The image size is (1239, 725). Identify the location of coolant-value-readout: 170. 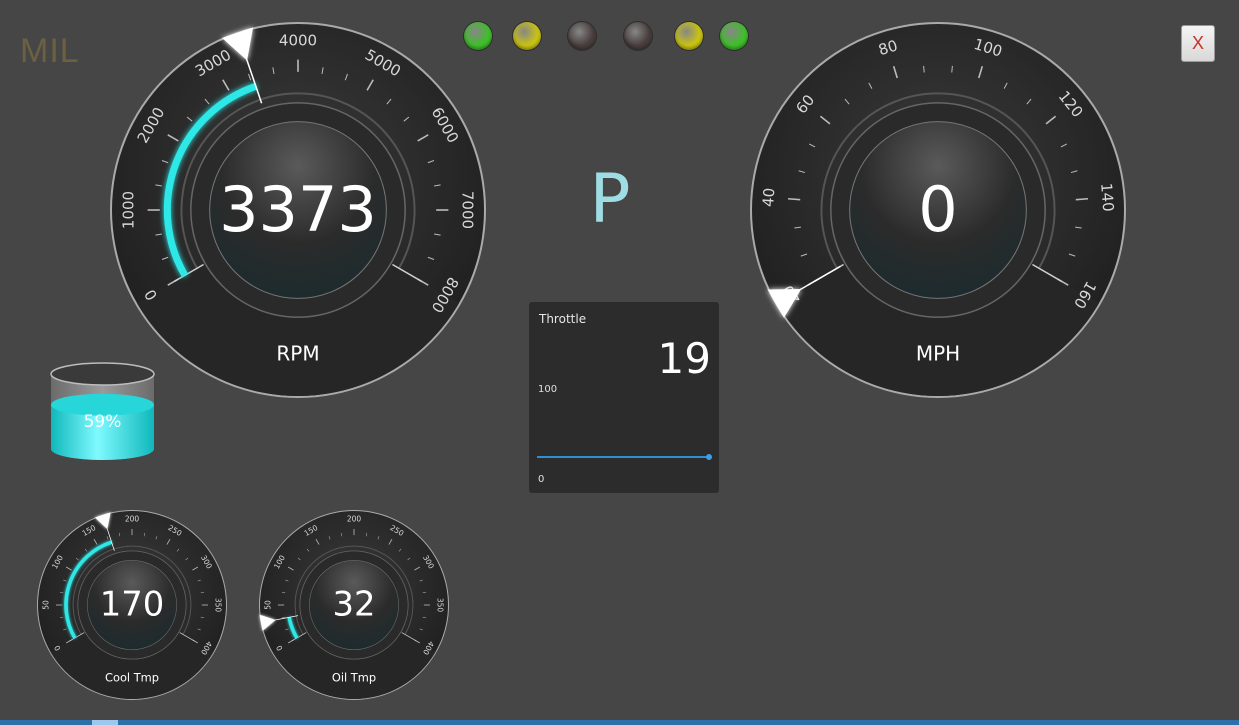
(132, 604).